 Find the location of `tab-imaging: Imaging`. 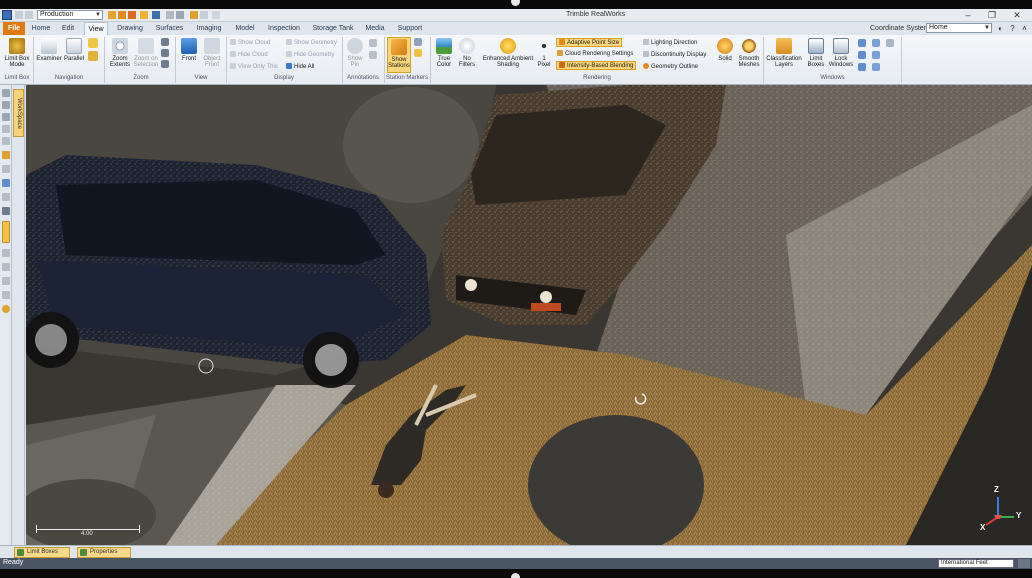

tab-imaging: Imaging is located at coordinates (209, 28).